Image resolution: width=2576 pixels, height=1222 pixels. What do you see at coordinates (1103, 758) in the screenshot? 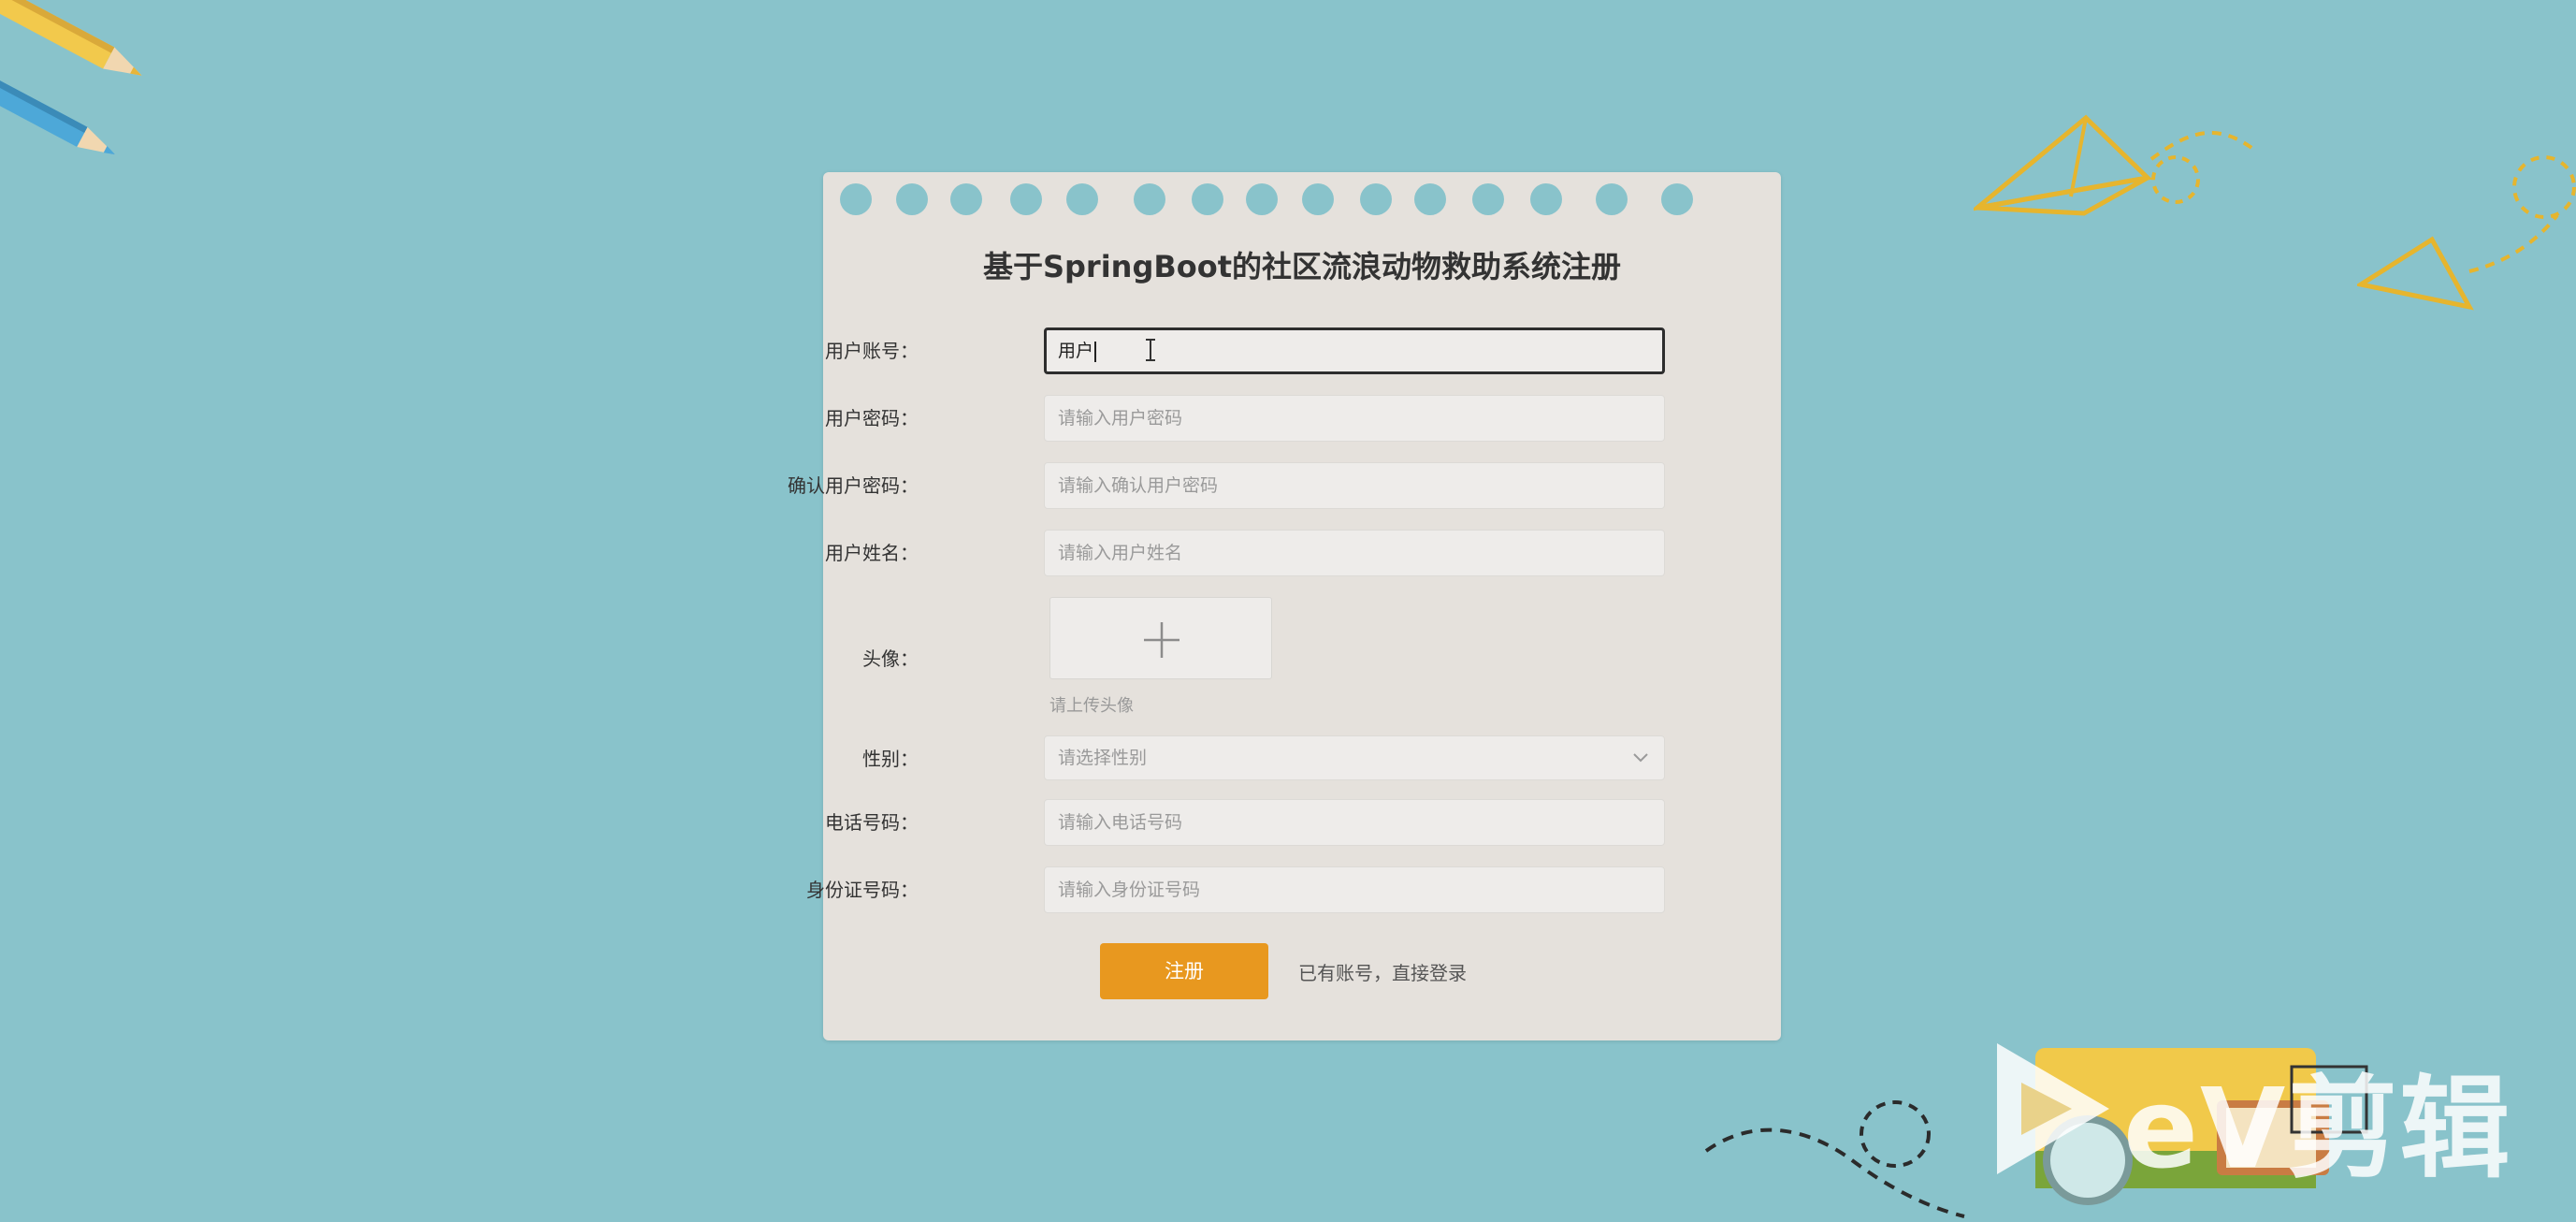
I see `gender-select-placeholder: 请选择性别` at bounding box center [1103, 758].